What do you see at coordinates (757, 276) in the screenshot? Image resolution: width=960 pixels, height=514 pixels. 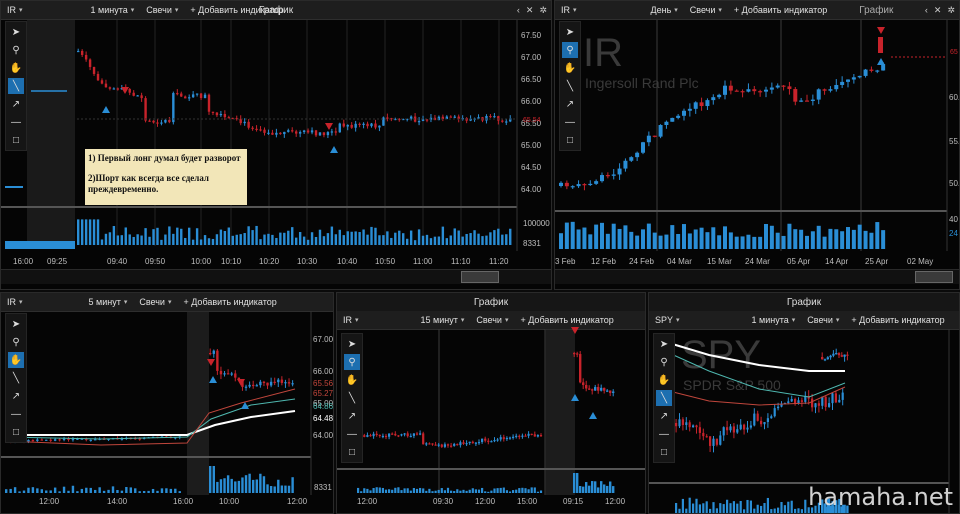 I see `navigator-bar` at bounding box center [757, 276].